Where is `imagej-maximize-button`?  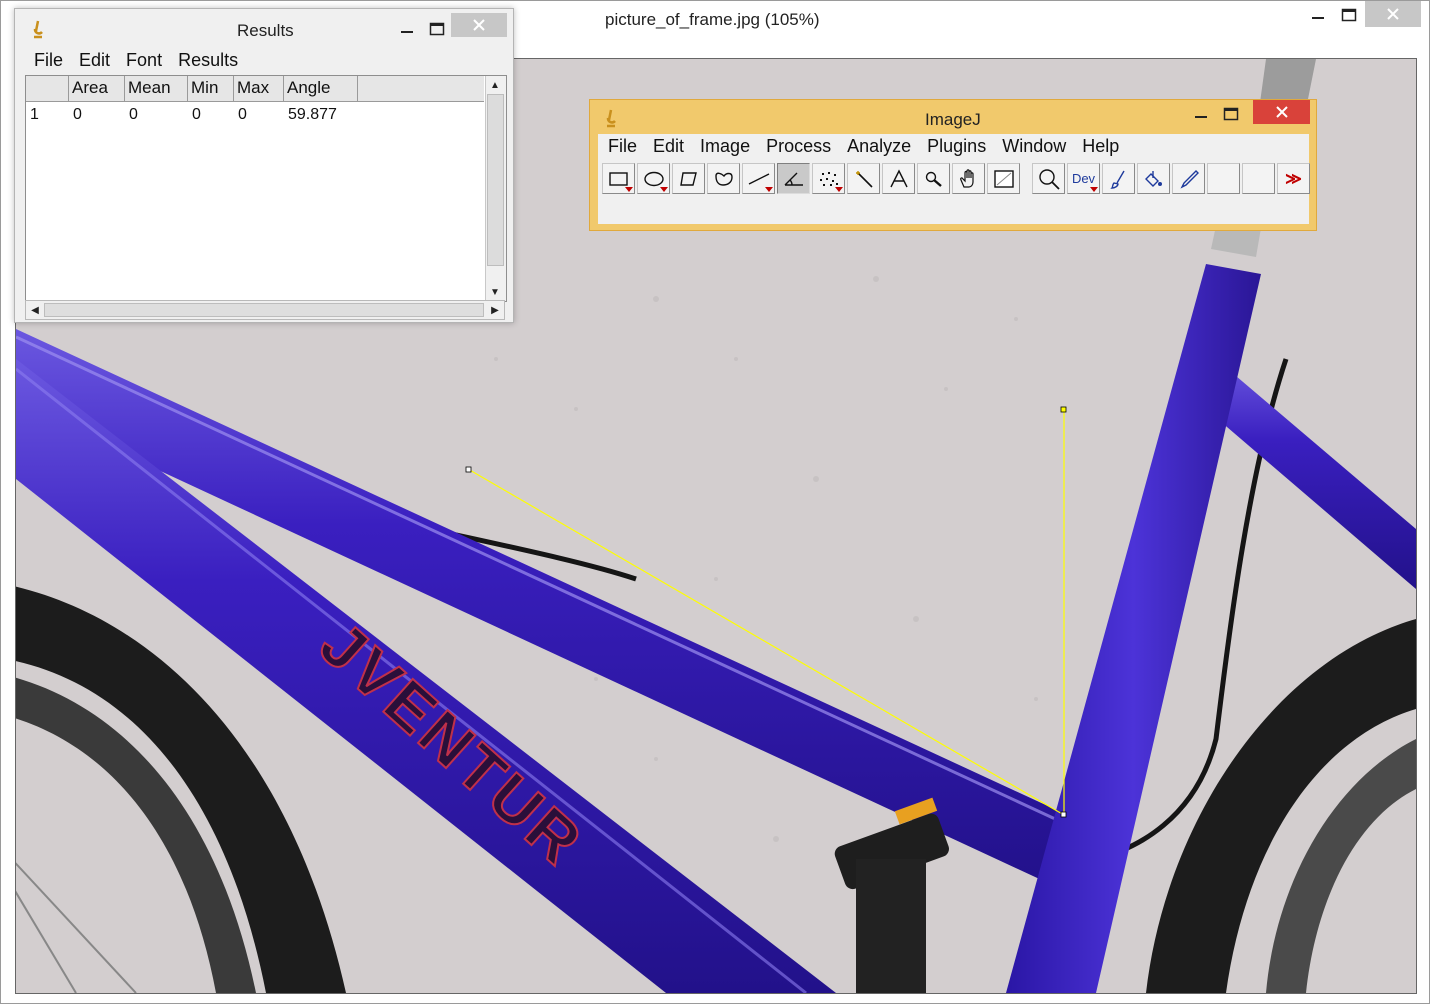 imagej-maximize-button is located at coordinates (1231, 114).